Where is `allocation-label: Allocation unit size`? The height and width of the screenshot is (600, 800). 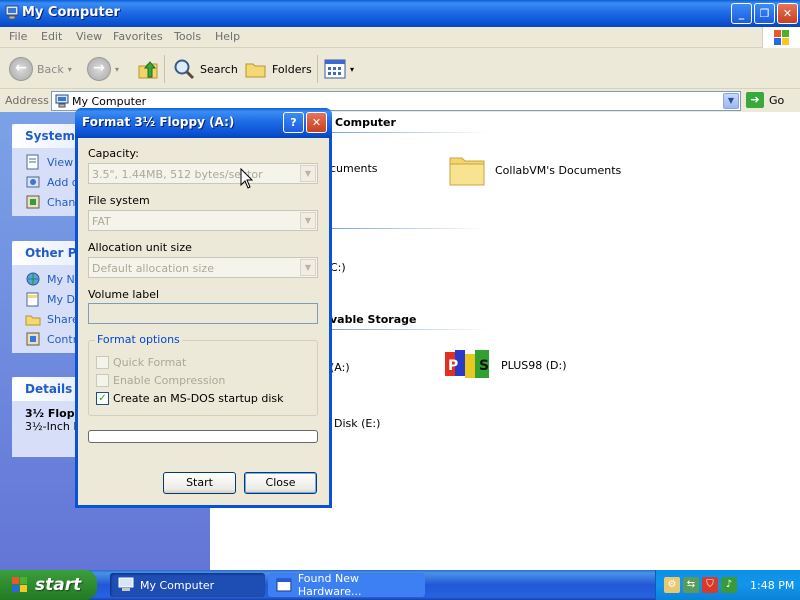 allocation-label: Allocation unit size is located at coordinates (140, 247).